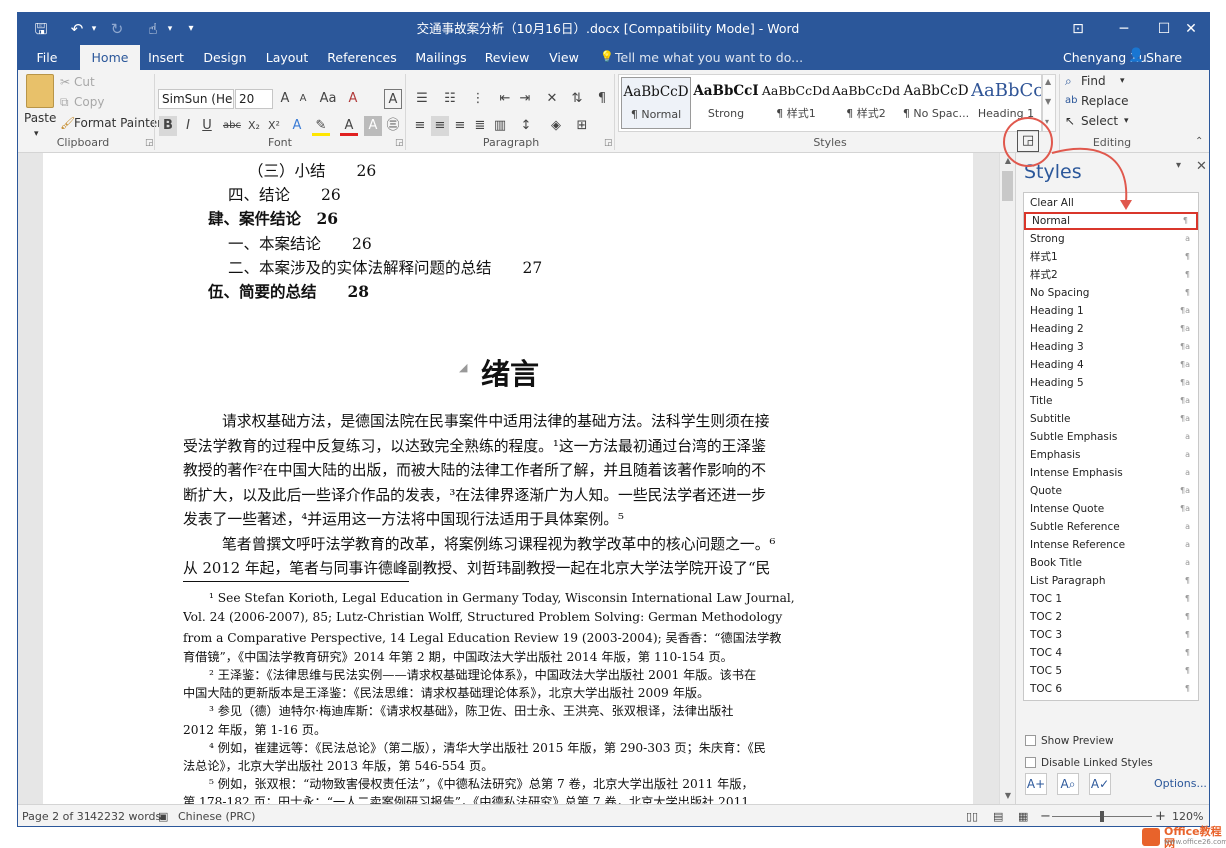  What do you see at coordinates (287, 57) in the screenshot?
I see `tab-layout: Layout` at bounding box center [287, 57].